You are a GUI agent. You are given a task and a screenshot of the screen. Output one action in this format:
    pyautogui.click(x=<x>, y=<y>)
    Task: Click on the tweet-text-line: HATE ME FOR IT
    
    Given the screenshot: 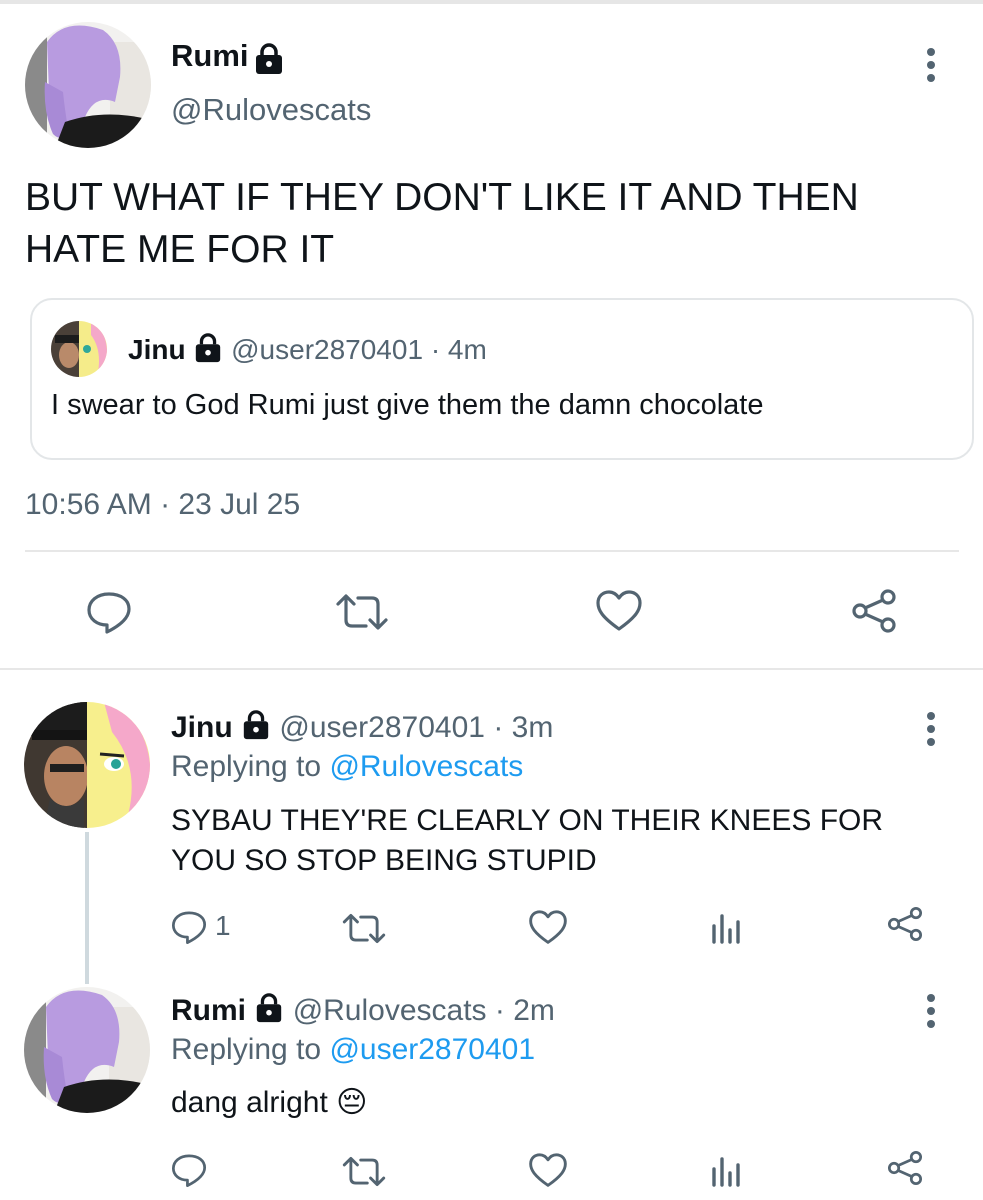 What is the action you would take?
    pyautogui.click(x=180, y=249)
    